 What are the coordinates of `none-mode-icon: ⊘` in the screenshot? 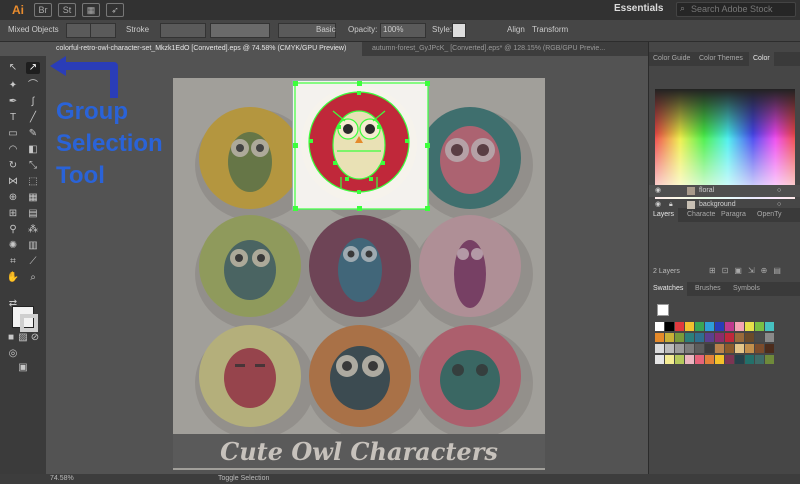 It's located at (35, 338).